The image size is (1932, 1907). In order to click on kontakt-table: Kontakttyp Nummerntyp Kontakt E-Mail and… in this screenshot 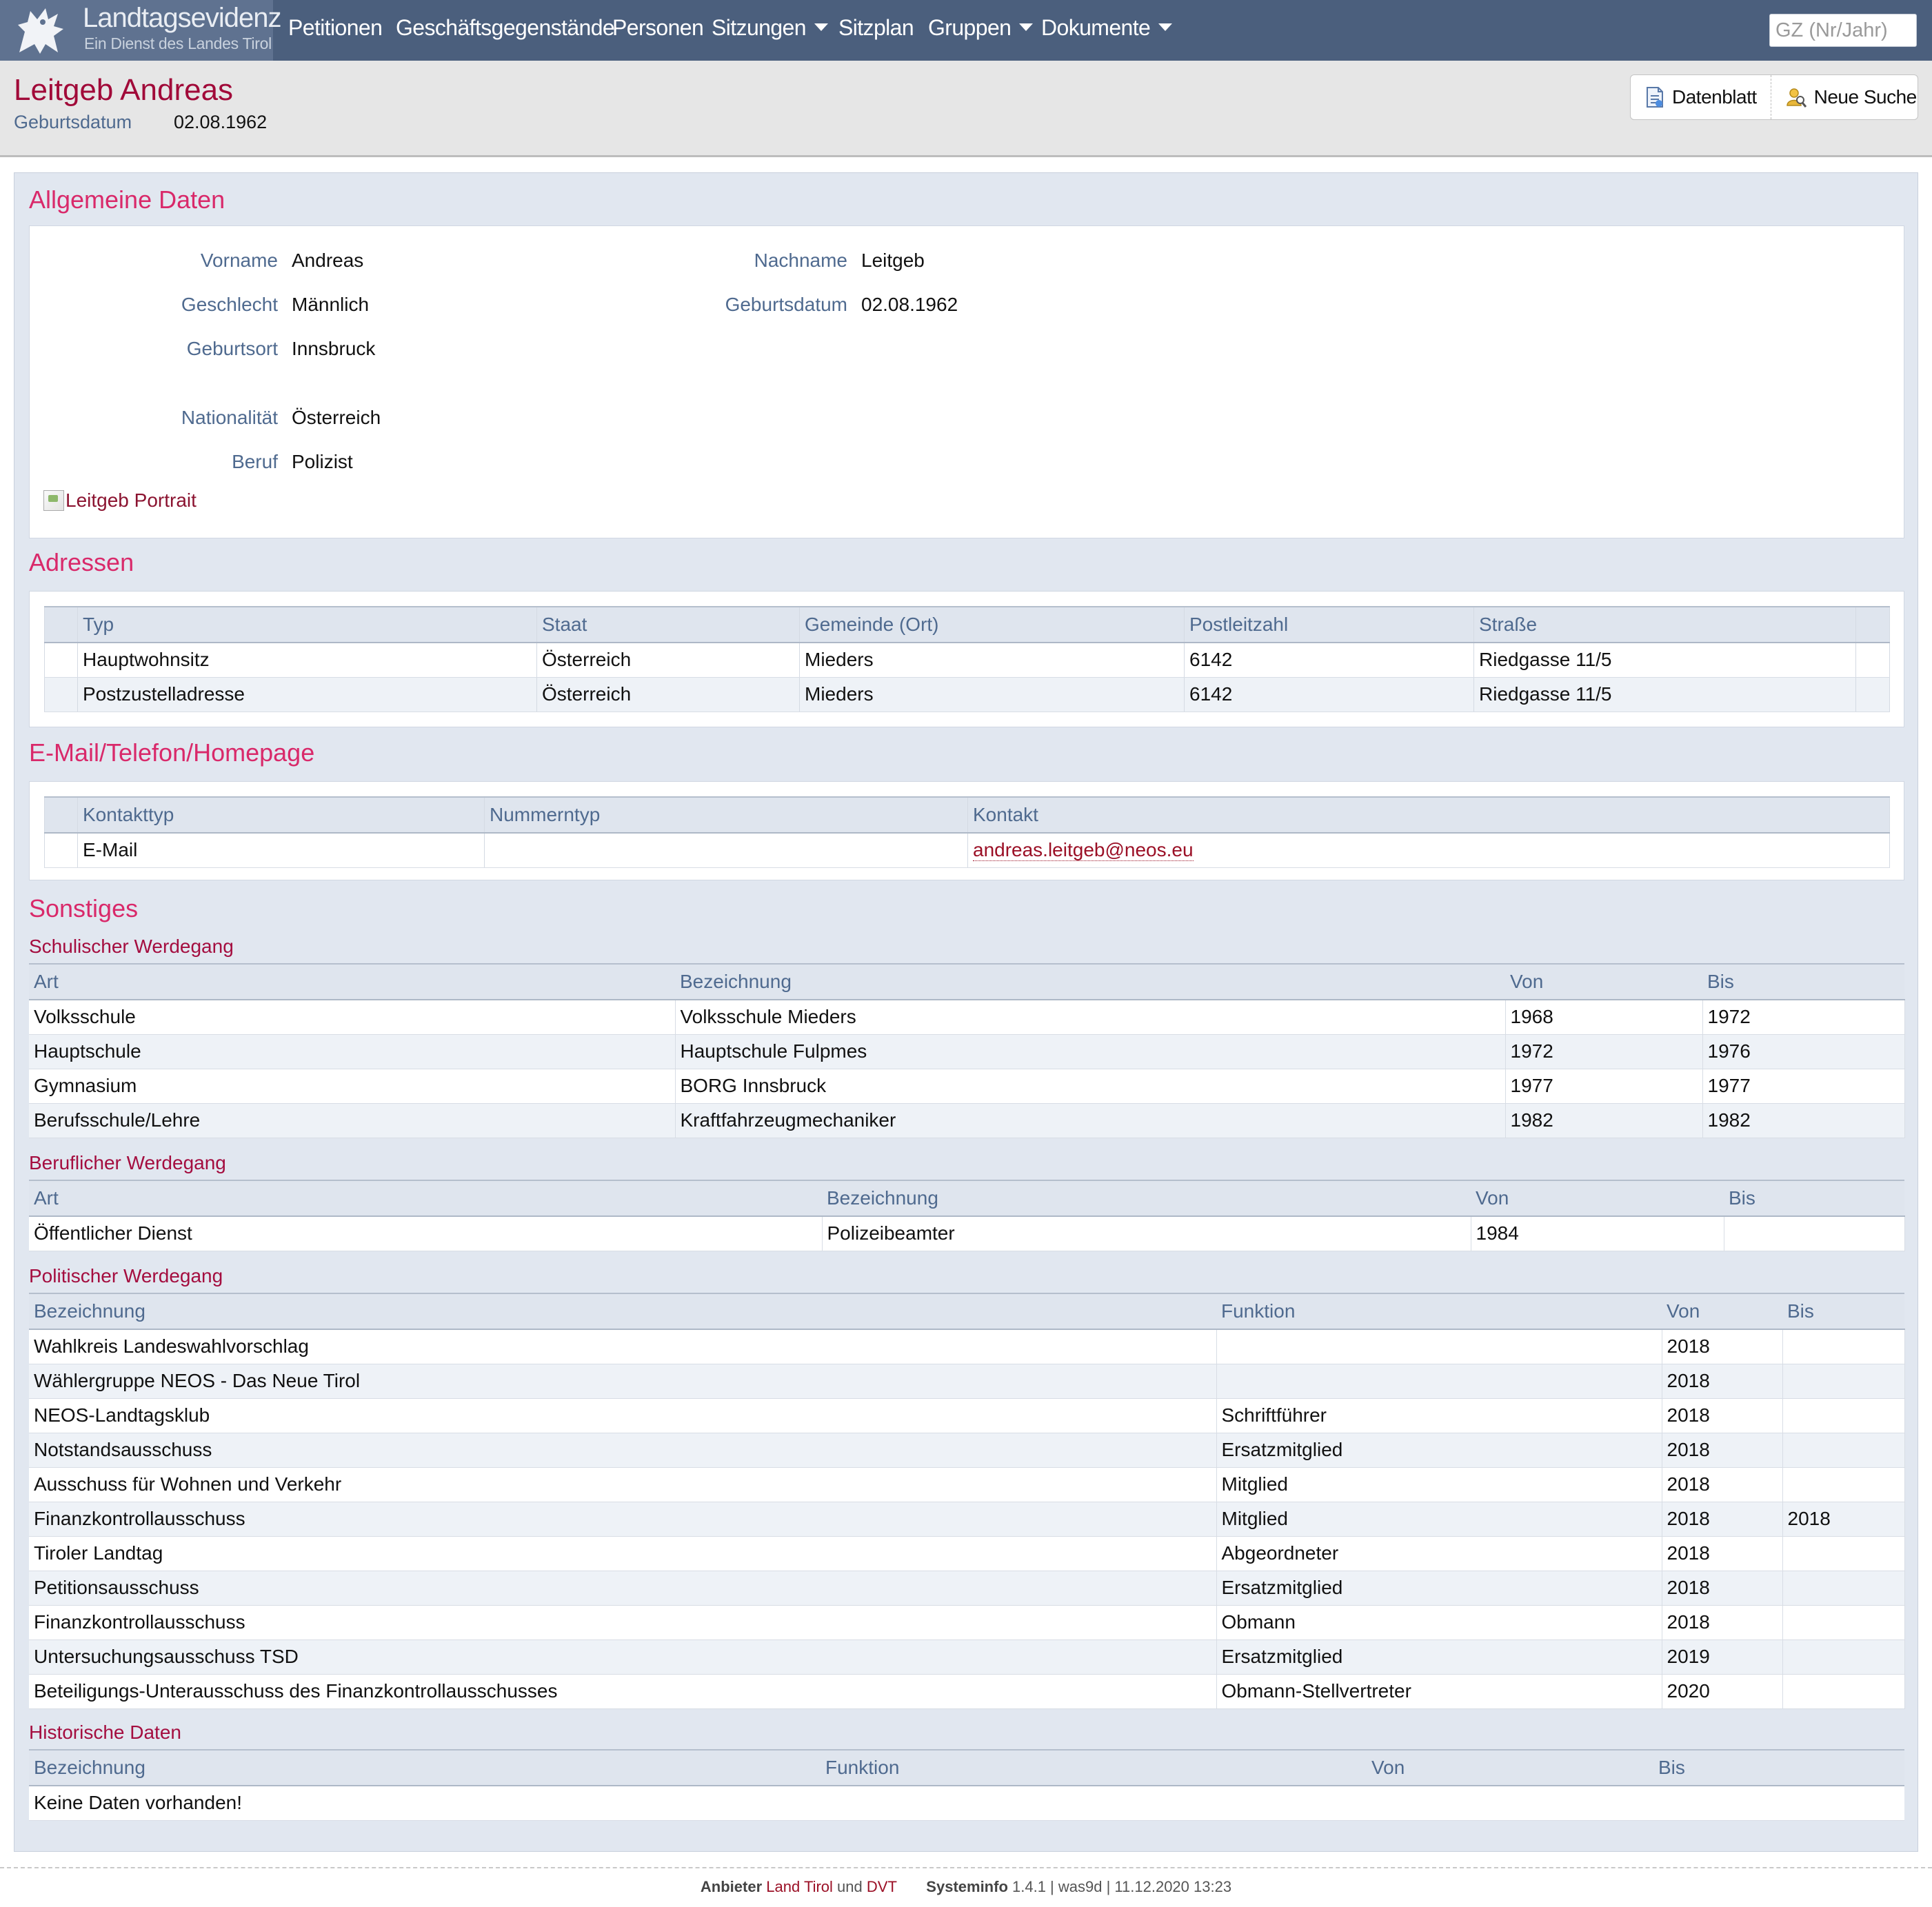, I will do `click(967, 832)`.